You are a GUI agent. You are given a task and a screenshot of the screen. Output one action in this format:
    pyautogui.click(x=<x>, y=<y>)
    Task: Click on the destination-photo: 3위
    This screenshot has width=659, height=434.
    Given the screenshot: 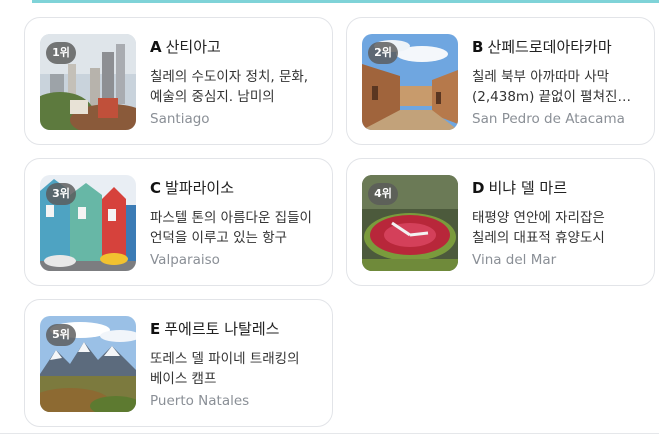 What is the action you would take?
    pyautogui.click(x=88, y=223)
    